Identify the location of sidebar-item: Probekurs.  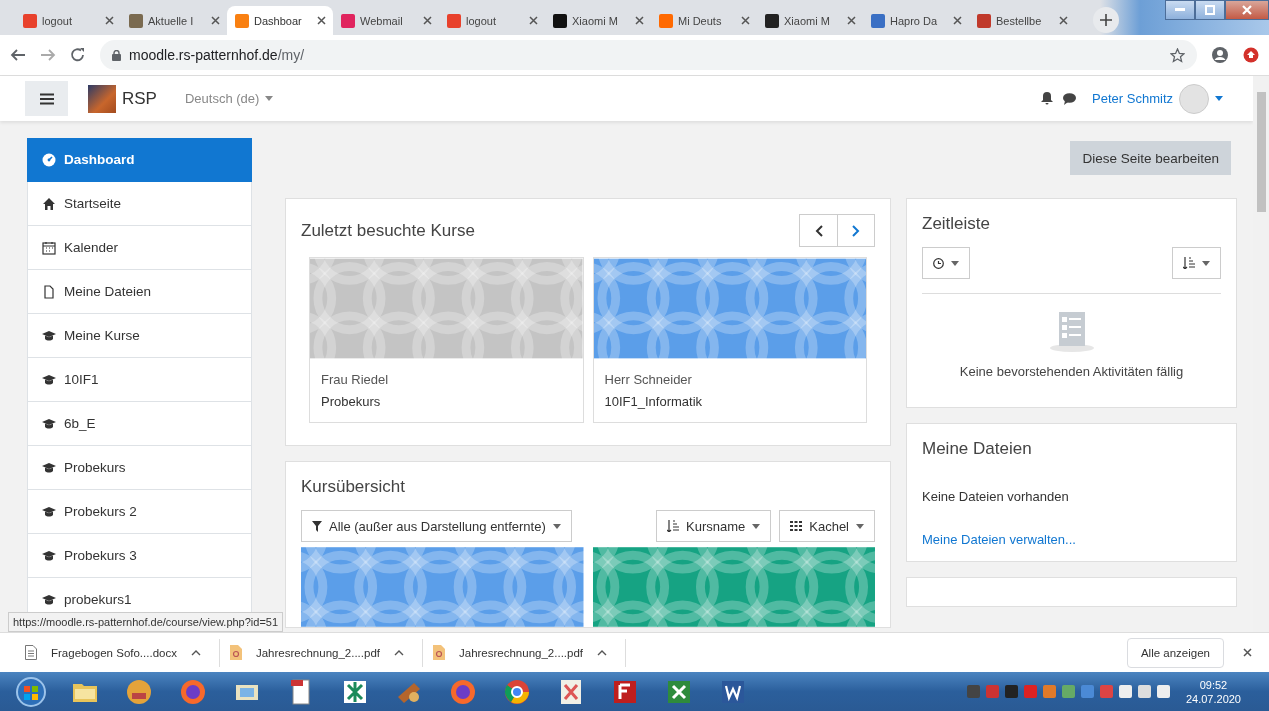
(139, 468).